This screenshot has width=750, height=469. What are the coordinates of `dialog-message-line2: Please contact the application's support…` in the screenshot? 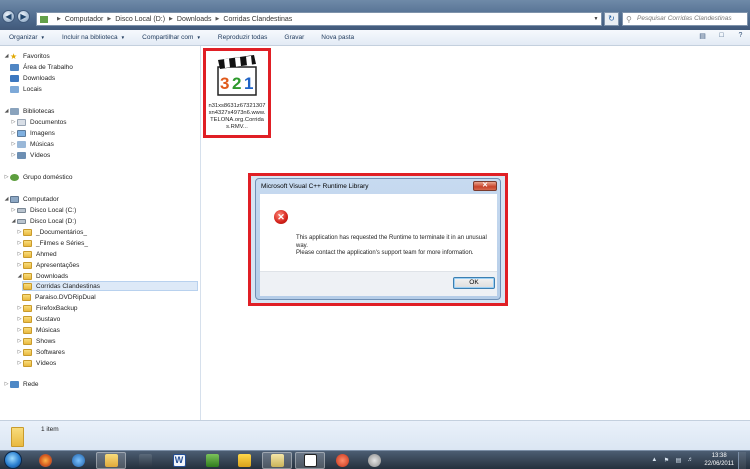 It's located at (385, 253).